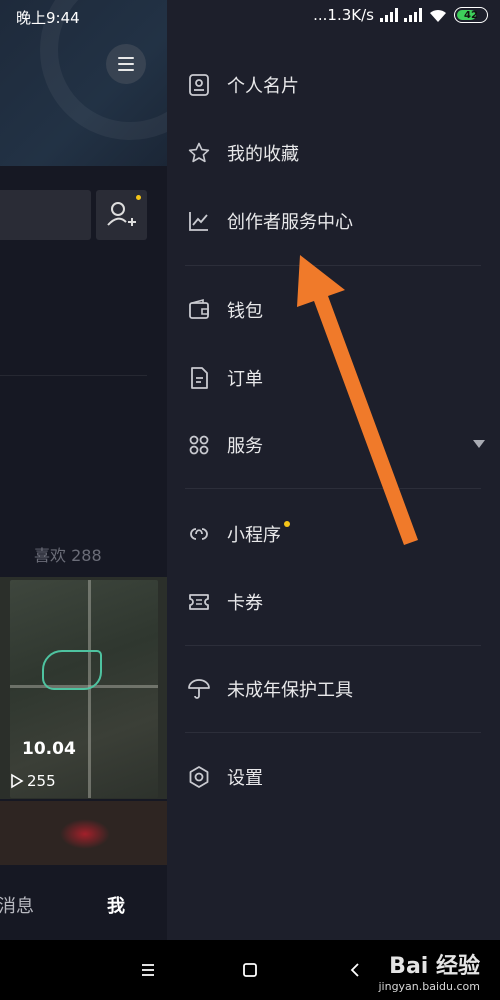  I want to click on order-icon, so click(199, 378).